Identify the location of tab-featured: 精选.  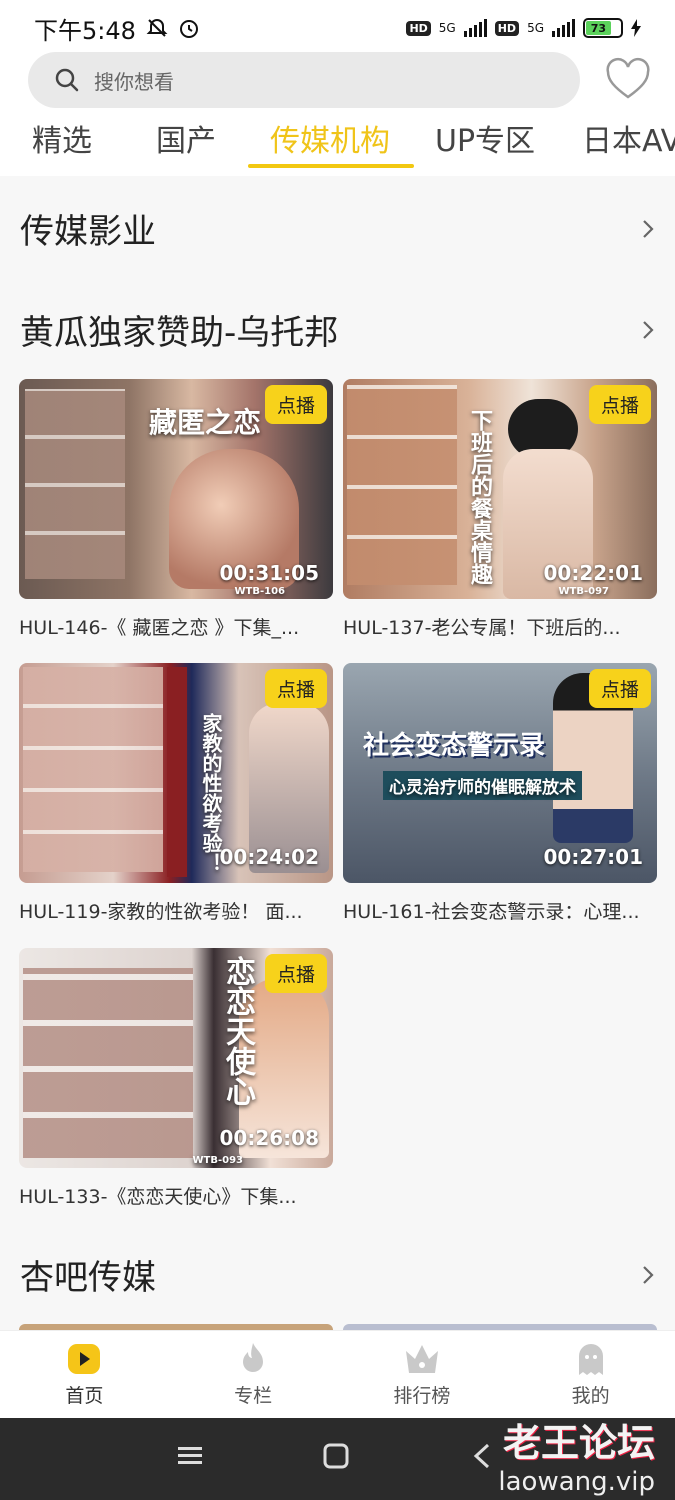
(62, 138).